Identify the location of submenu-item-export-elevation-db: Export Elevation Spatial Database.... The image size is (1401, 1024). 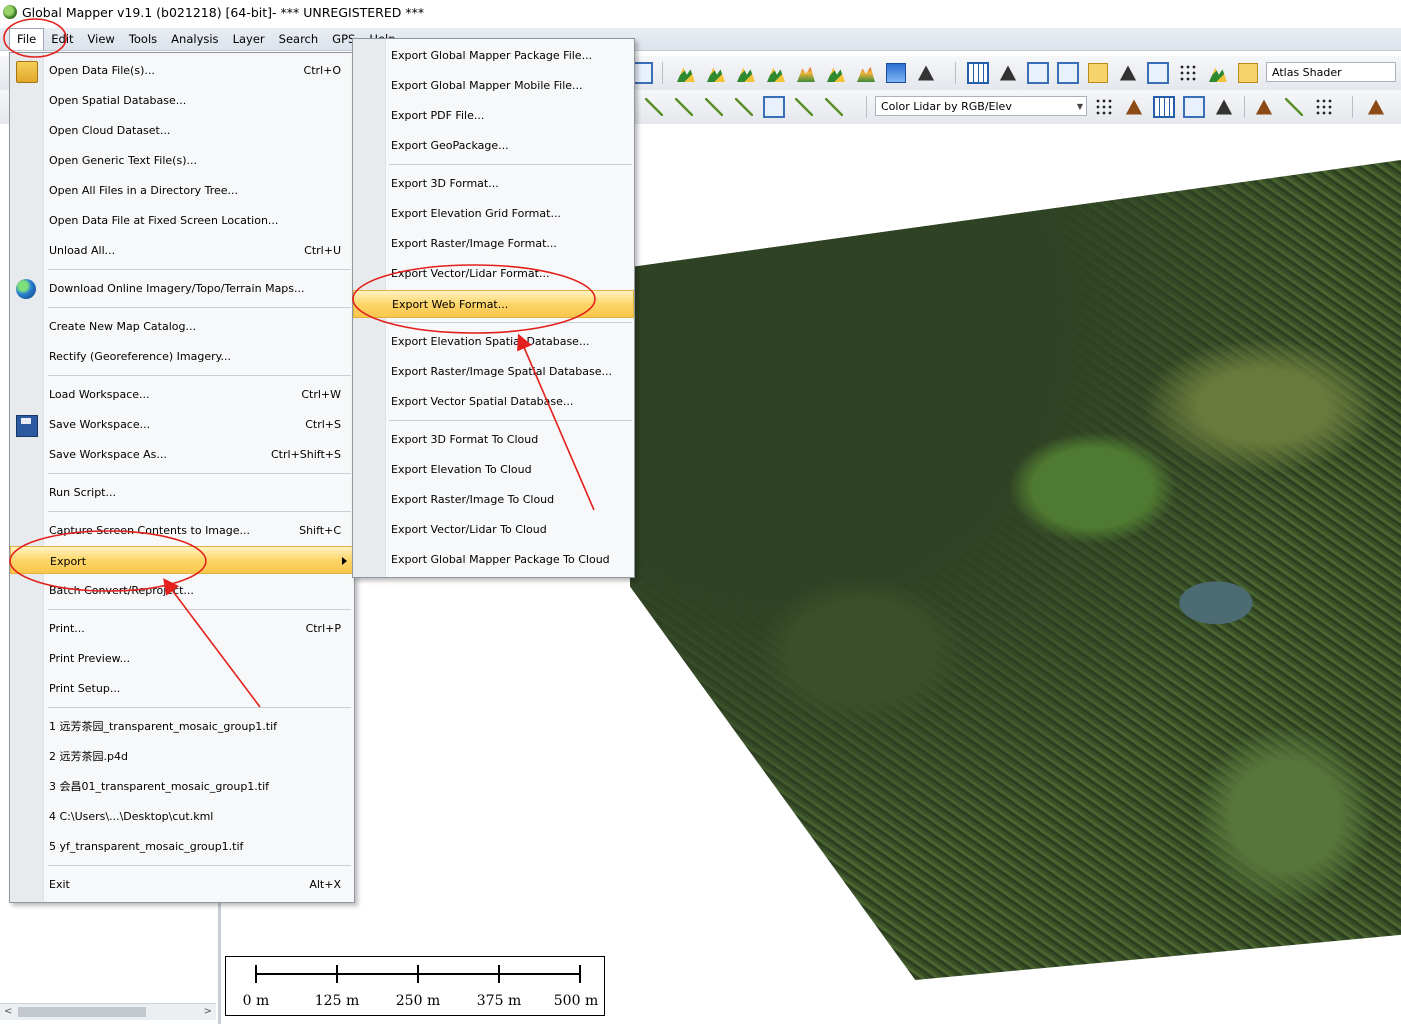
(493, 342).